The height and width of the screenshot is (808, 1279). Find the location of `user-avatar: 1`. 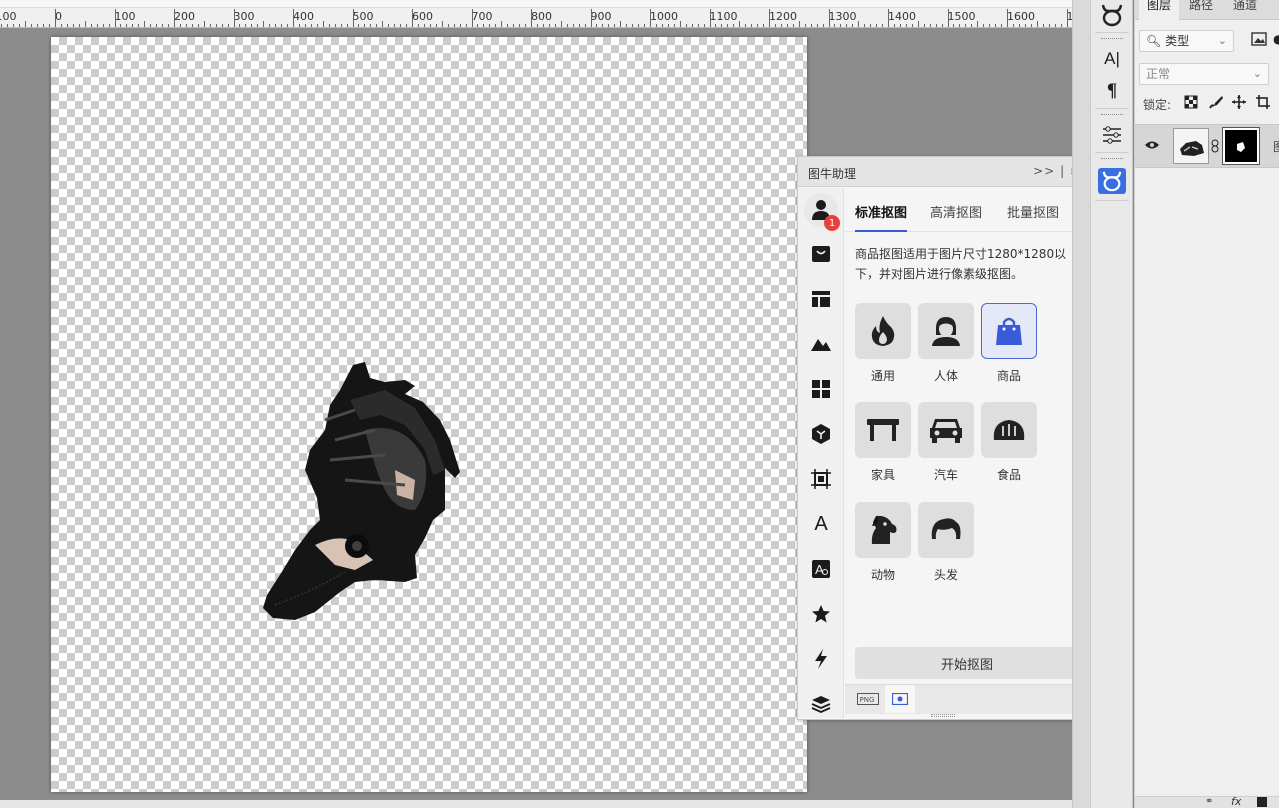

user-avatar: 1 is located at coordinates (822, 212).